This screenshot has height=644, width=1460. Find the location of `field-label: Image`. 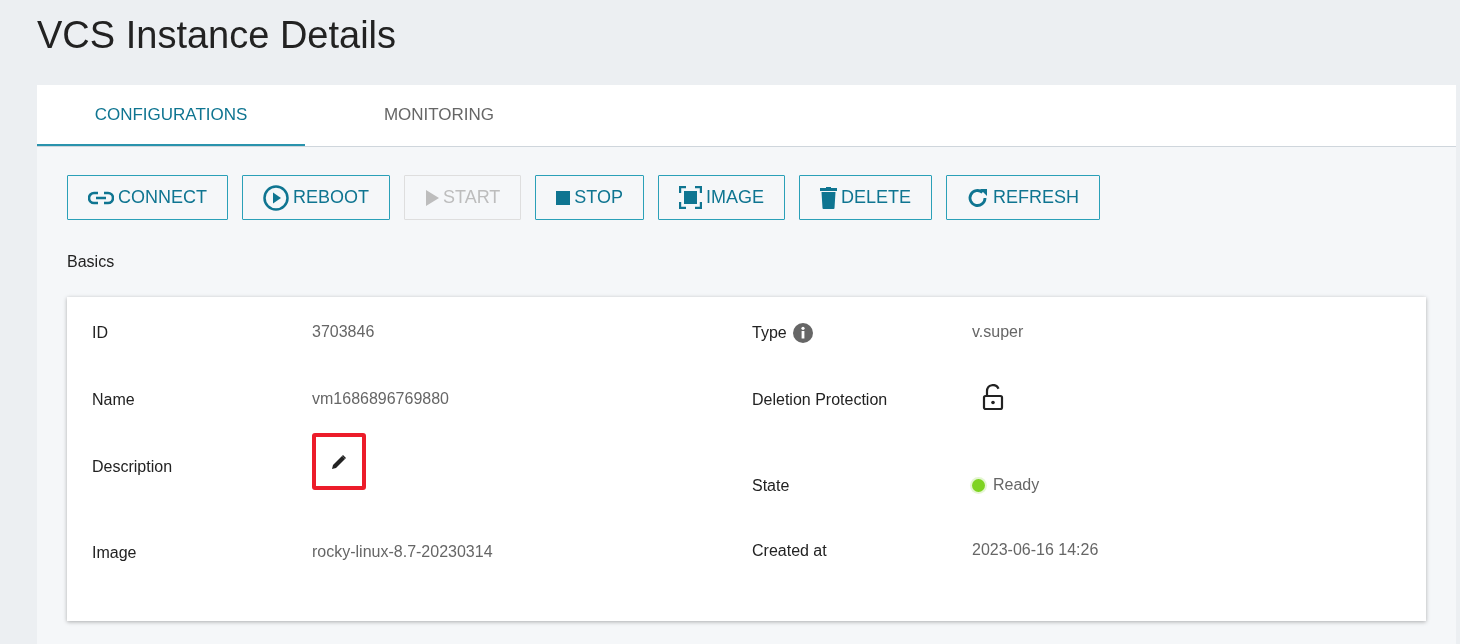

field-label: Image is located at coordinates (115, 553).